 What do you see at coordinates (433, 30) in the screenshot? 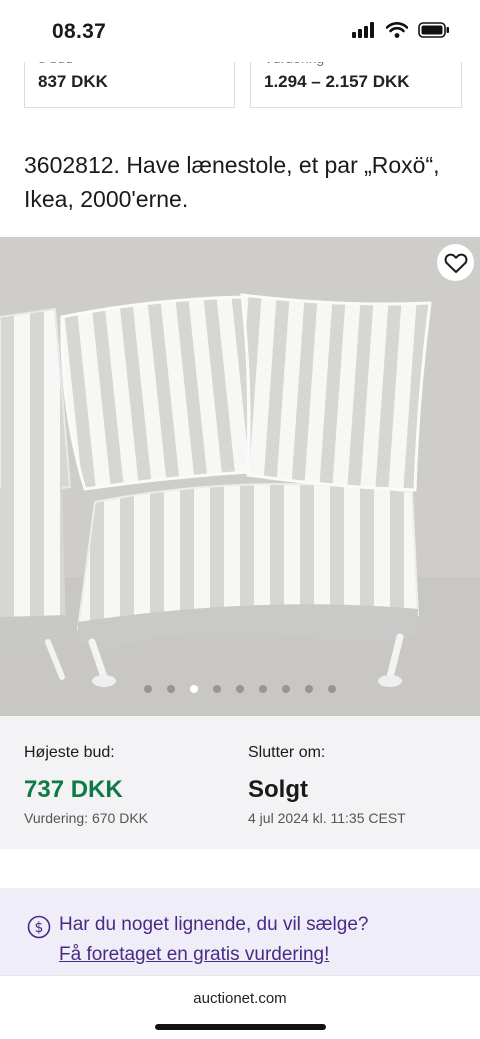
I see `battery-icon` at bounding box center [433, 30].